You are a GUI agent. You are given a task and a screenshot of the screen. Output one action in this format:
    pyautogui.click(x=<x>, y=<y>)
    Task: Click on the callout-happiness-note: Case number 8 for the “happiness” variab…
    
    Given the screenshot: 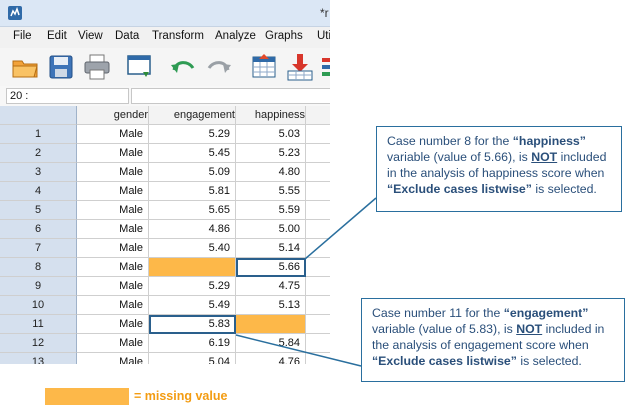 What is the action you would take?
    pyautogui.click(x=499, y=169)
    